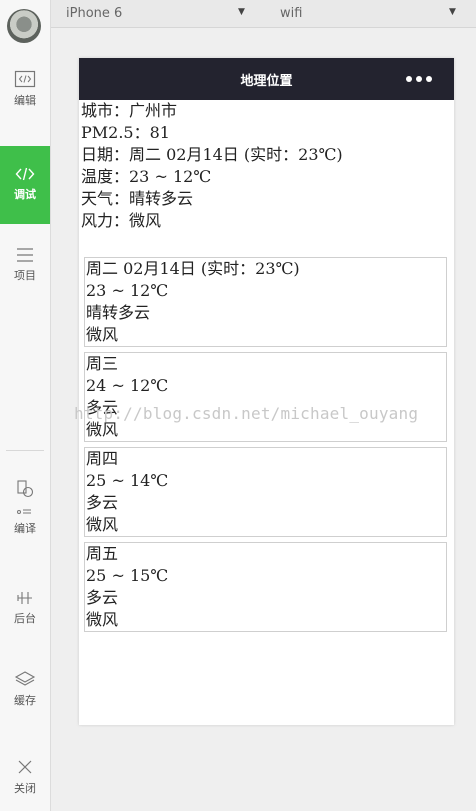  Describe the element at coordinates (25, 185) in the screenshot. I see `sidebar-item-debug: 调试` at that location.